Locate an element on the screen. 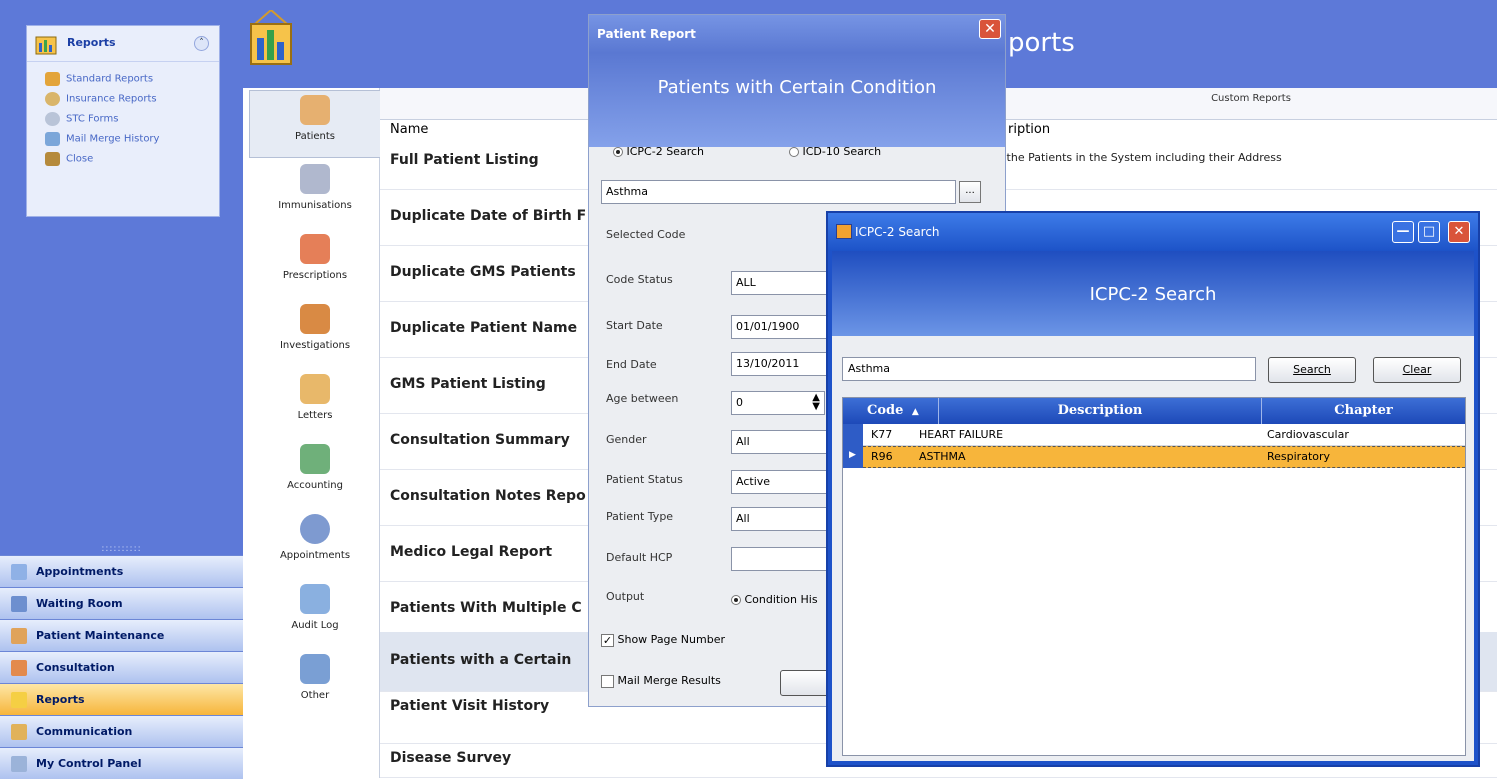 This screenshot has height=779, width=1497. patient-type-label: Patient Type is located at coordinates (640, 516).